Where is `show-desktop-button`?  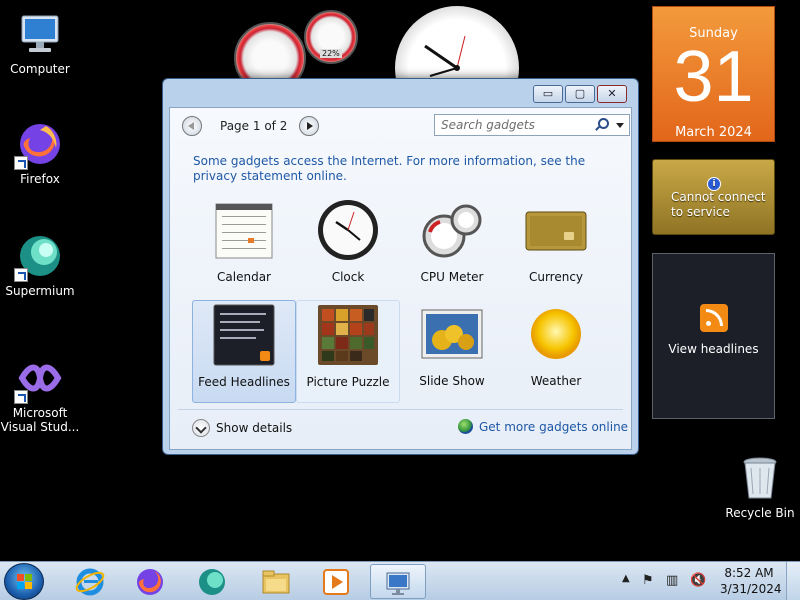 show-desktop-button is located at coordinates (793, 581).